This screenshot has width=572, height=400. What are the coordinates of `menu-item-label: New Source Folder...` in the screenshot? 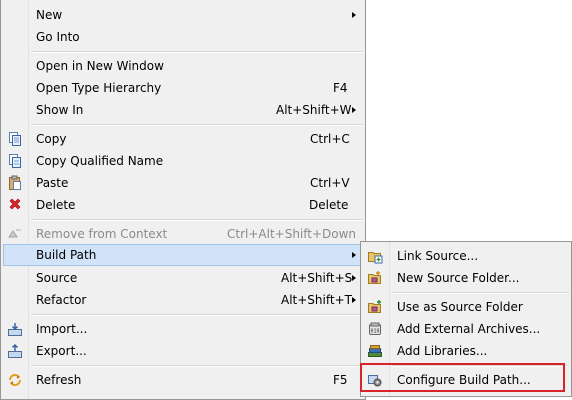 It's located at (458, 278).